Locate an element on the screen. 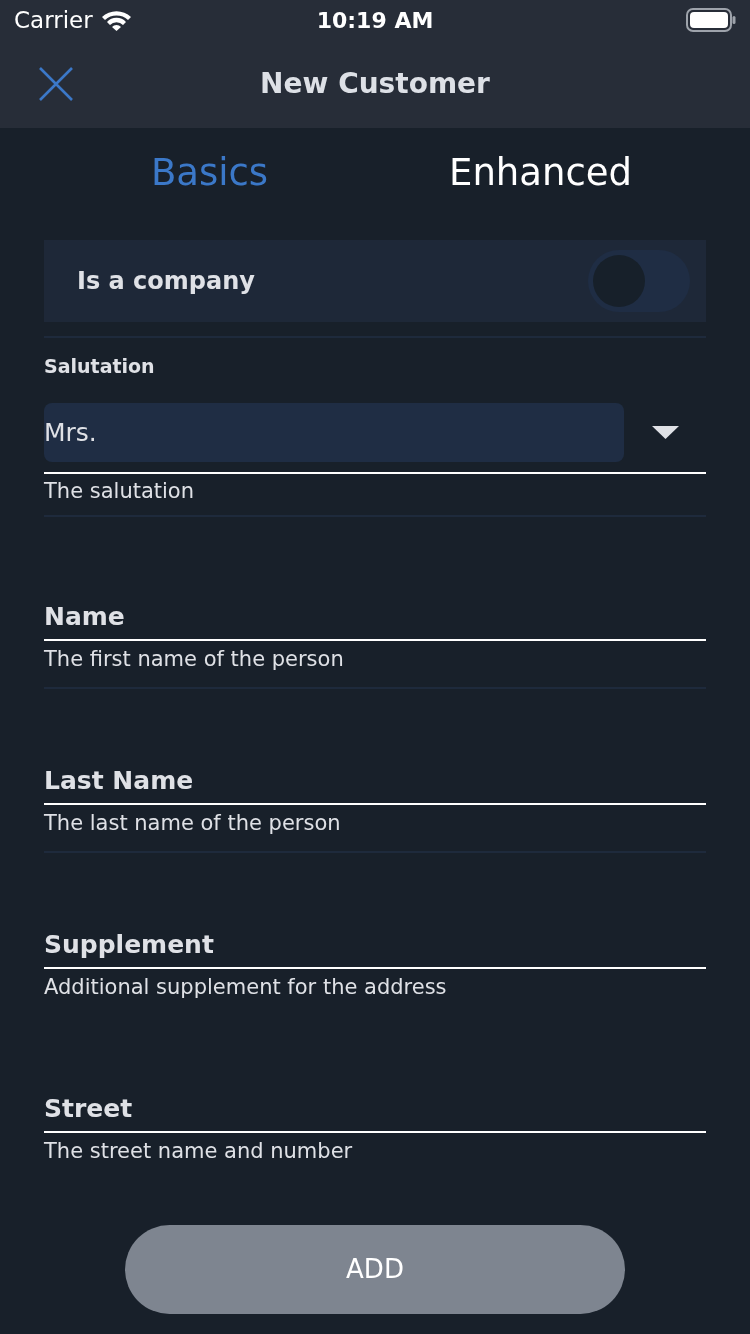  battery-icon is located at coordinates (711, 20).